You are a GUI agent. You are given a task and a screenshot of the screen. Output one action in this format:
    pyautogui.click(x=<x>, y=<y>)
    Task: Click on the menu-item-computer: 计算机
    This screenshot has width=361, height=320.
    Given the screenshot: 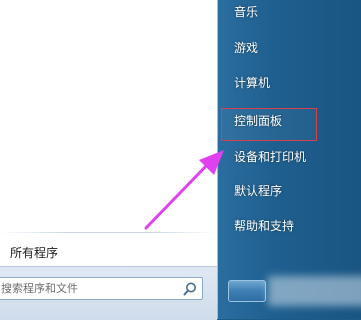 What is the action you would take?
    pyautogui.click(x=252, y=83)
    